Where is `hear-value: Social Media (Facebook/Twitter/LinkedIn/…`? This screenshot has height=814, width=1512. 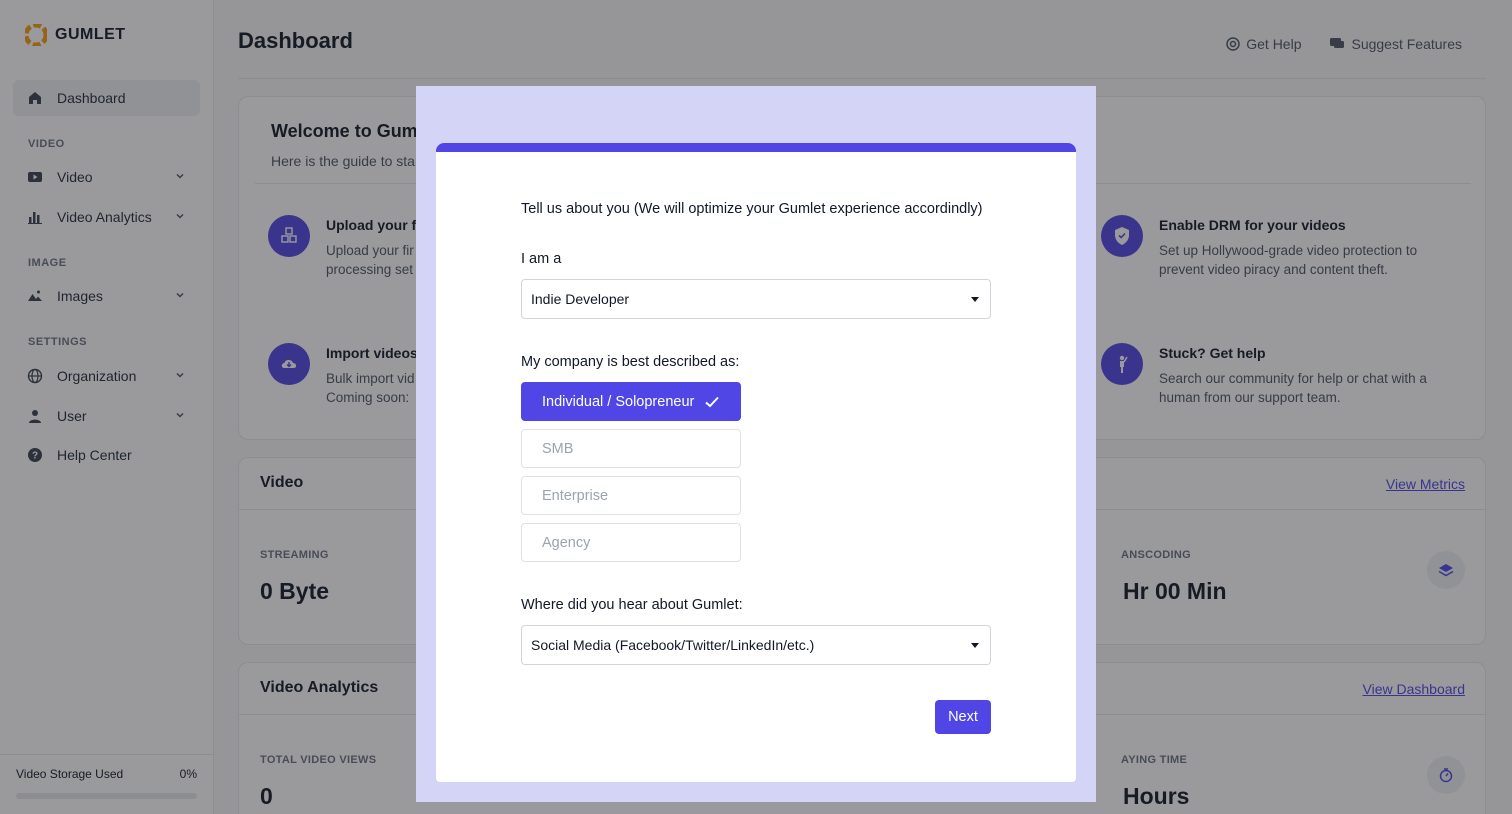 hear-value: Social Media (Facebook/Twitter/LinkedIn/… is located at coordinates (673, 645).